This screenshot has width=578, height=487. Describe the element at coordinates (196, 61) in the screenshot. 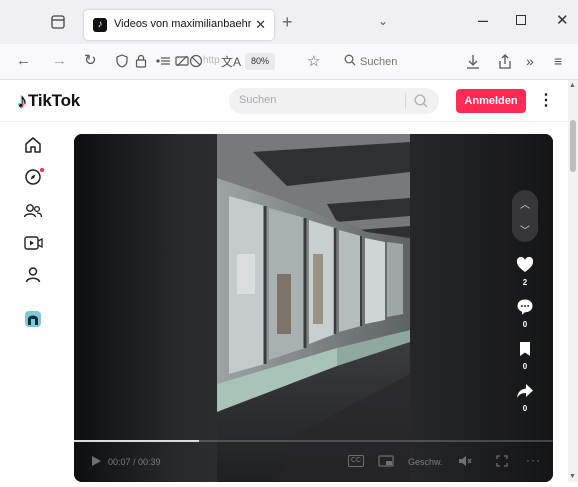

I see `mic-blocked-icon` at that location.